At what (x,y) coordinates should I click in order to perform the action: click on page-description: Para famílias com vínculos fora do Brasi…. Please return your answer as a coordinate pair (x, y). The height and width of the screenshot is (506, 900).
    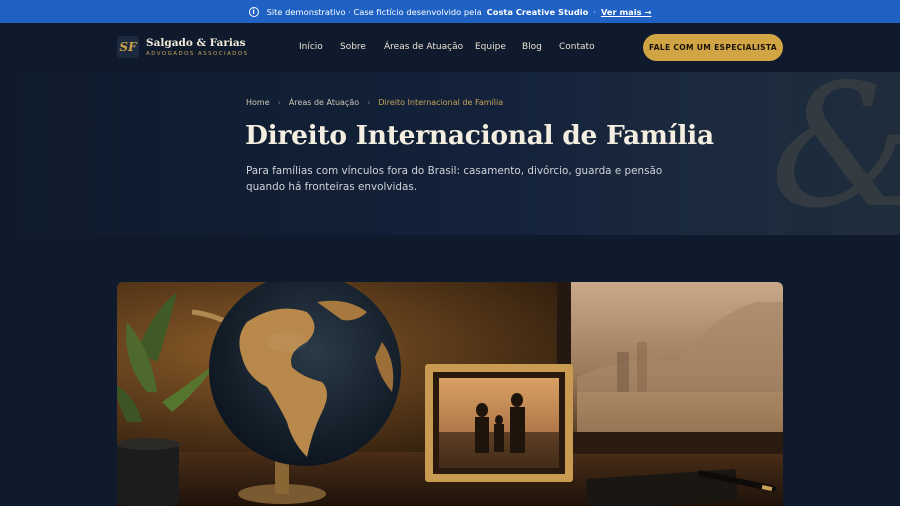
    Looking at the image, I should click on (454, 179).